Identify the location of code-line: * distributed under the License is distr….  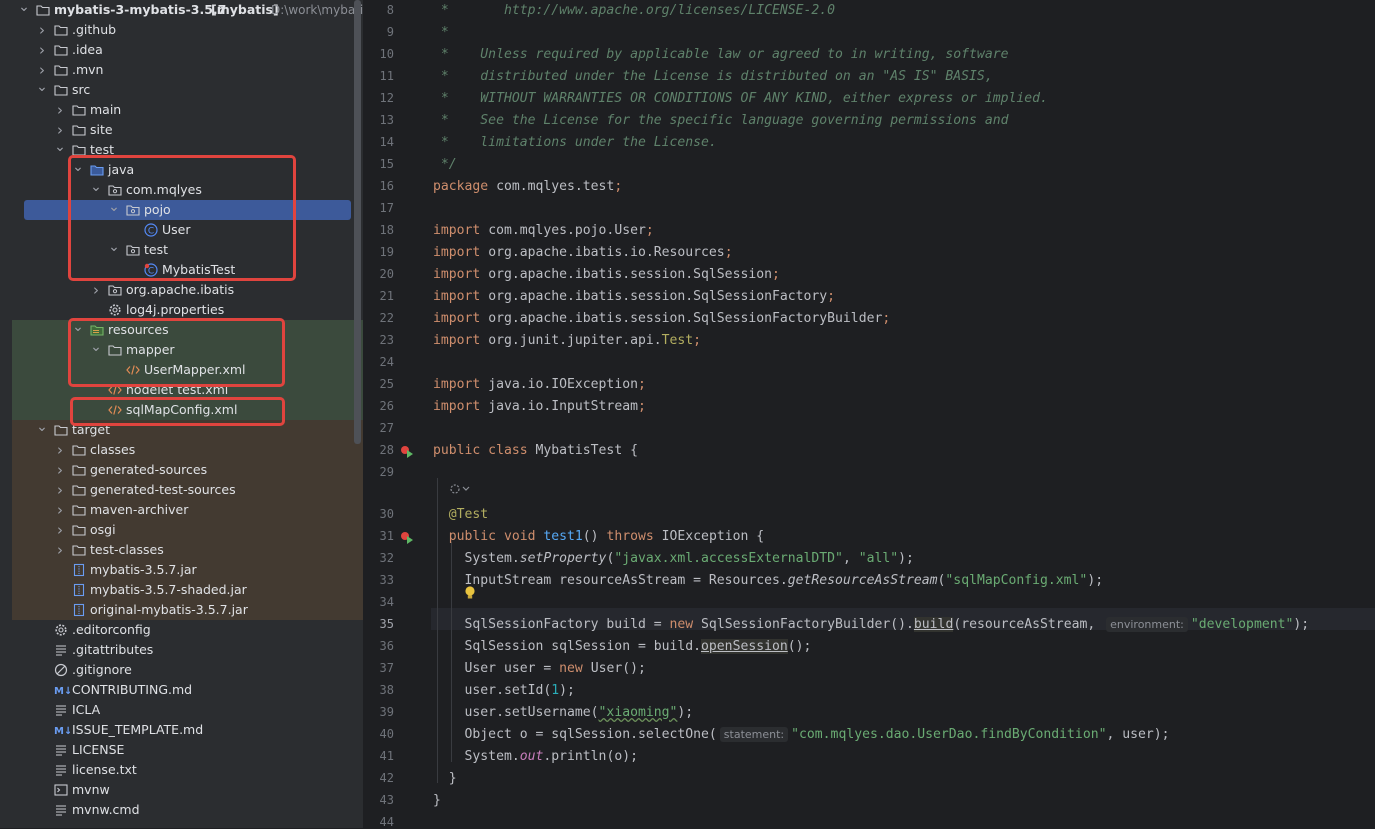
(713, 77).